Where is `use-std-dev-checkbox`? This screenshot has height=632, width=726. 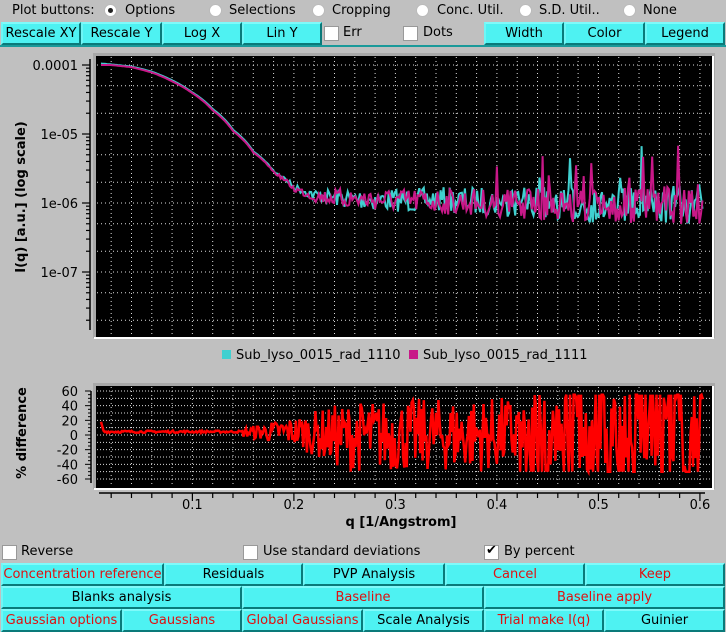 use-std-dev-checkbox is located at coordinates (250, 552).